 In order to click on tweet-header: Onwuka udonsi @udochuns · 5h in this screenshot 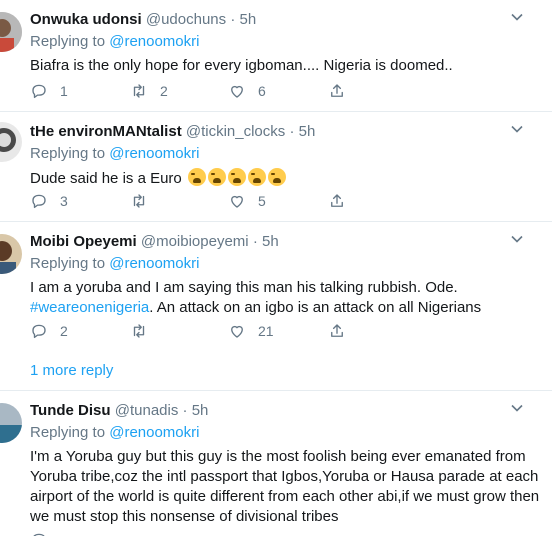, I will do `click(286, 20)`.